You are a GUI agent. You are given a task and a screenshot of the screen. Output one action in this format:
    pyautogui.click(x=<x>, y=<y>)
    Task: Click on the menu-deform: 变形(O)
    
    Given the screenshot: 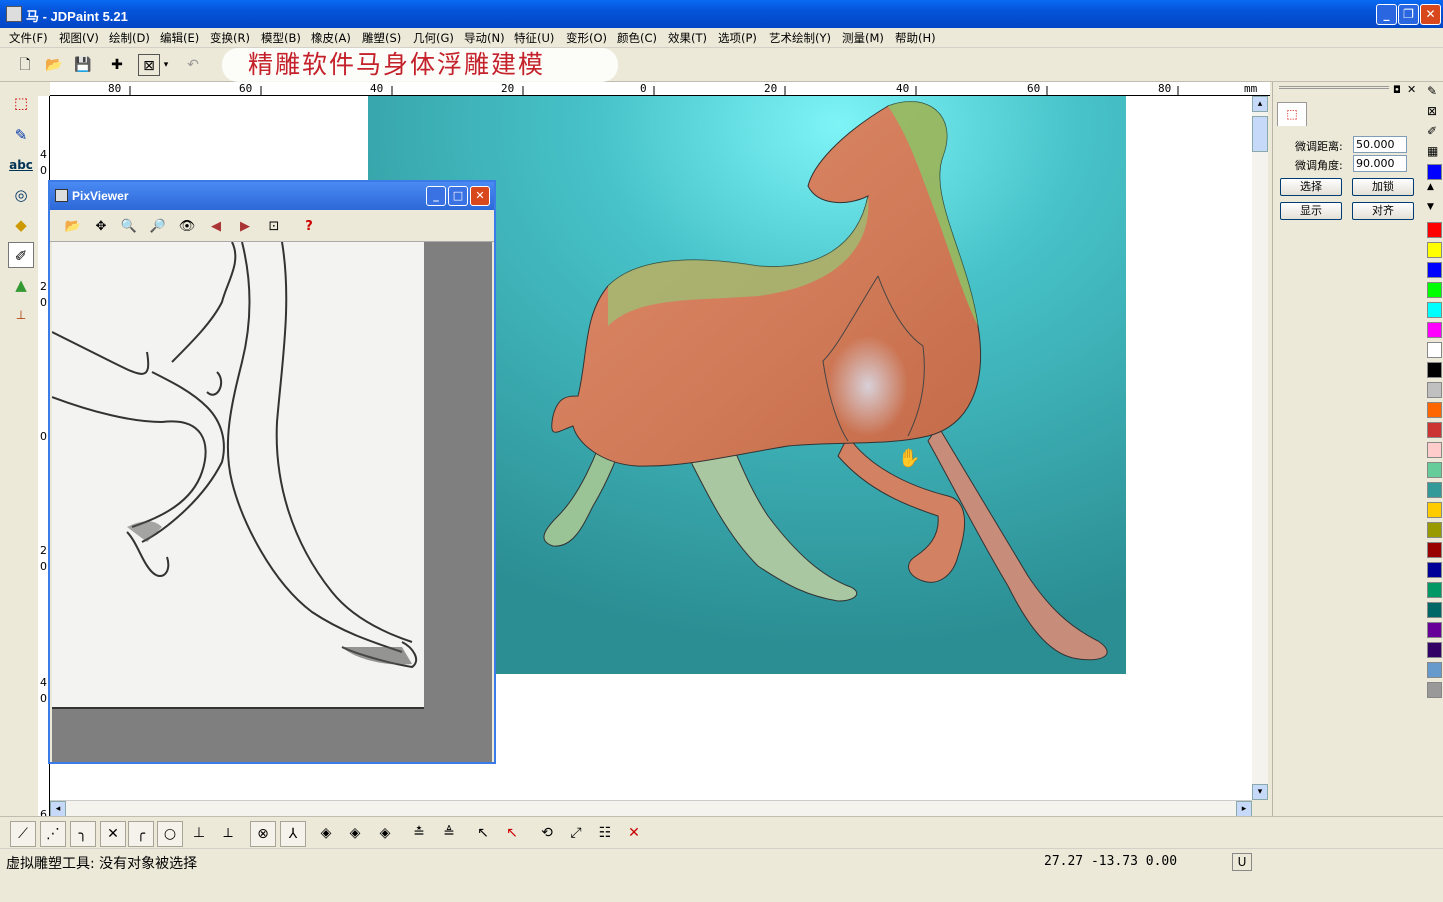 What is the action you would take?
    pyautogui.click(x=586, y=38)
    